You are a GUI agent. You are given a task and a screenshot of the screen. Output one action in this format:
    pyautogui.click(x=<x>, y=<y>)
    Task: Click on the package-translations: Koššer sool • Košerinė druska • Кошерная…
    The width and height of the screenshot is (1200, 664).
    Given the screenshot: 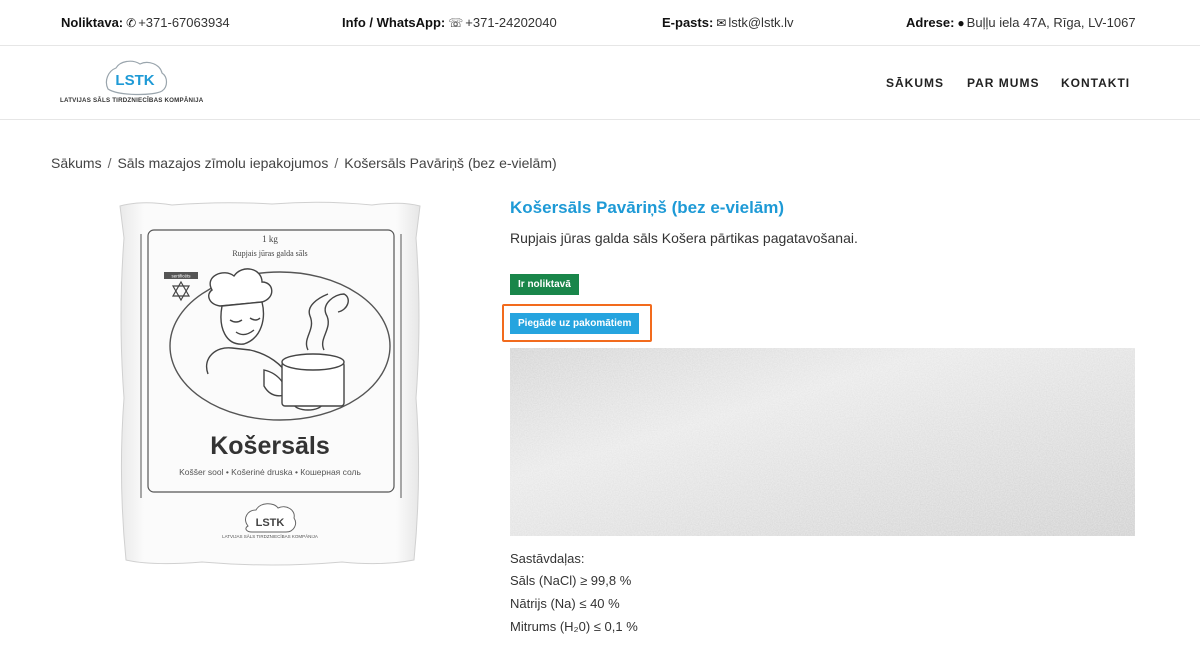 What is the action you would take?
    pyautogui.click(x=270, y=472)
    